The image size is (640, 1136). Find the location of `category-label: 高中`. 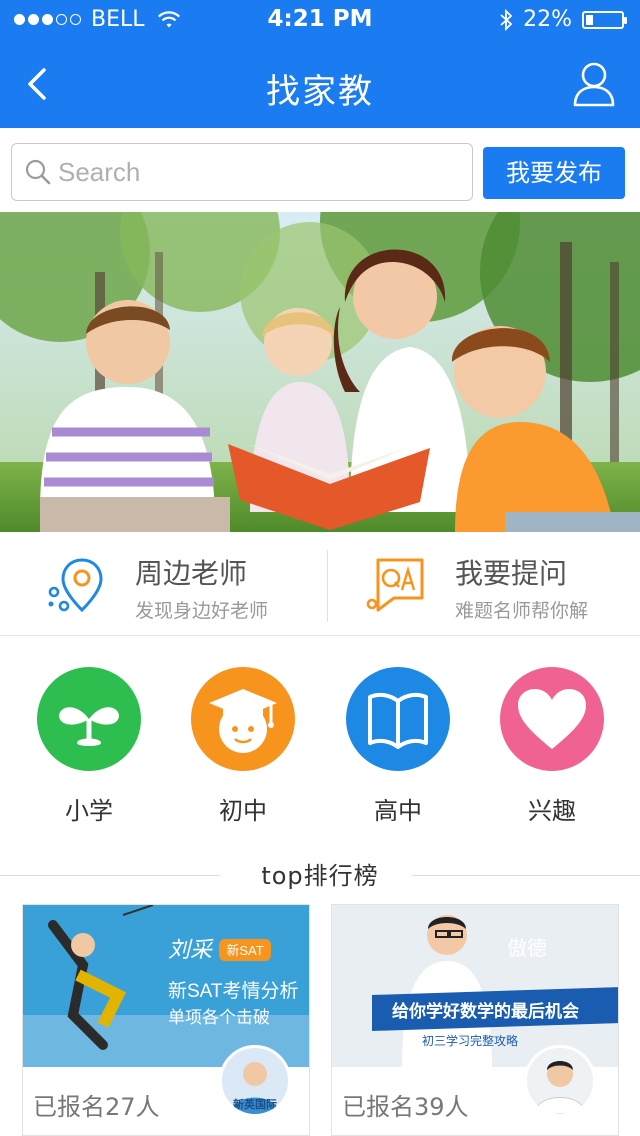

category-label: 高中 is located at coordinates (398, 811).